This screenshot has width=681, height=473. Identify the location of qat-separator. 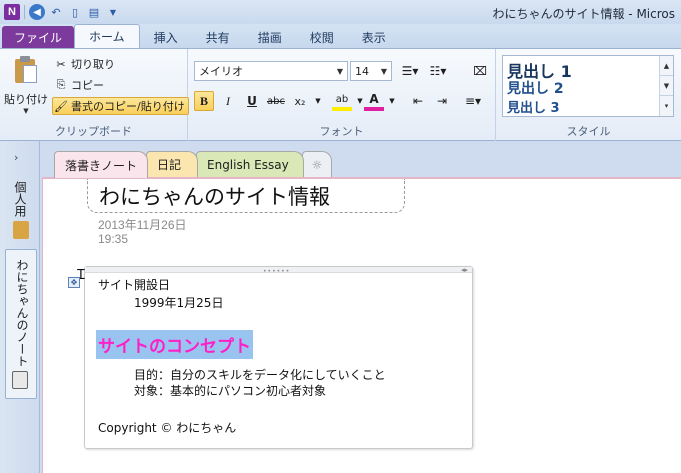
(24, 12).